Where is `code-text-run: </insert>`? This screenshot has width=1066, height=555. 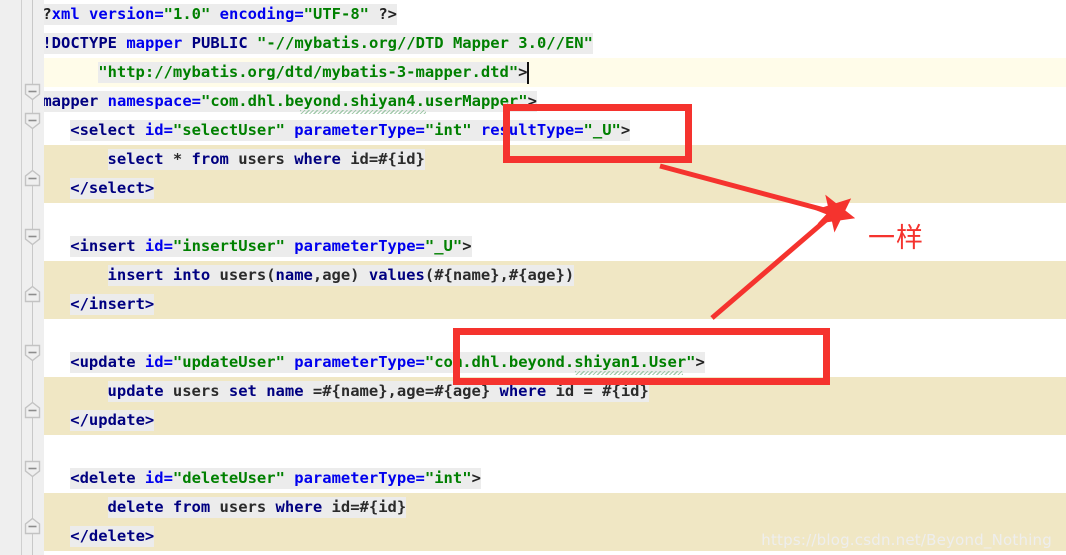 code-text-run: </insert> is located at coordinates (112, 304).